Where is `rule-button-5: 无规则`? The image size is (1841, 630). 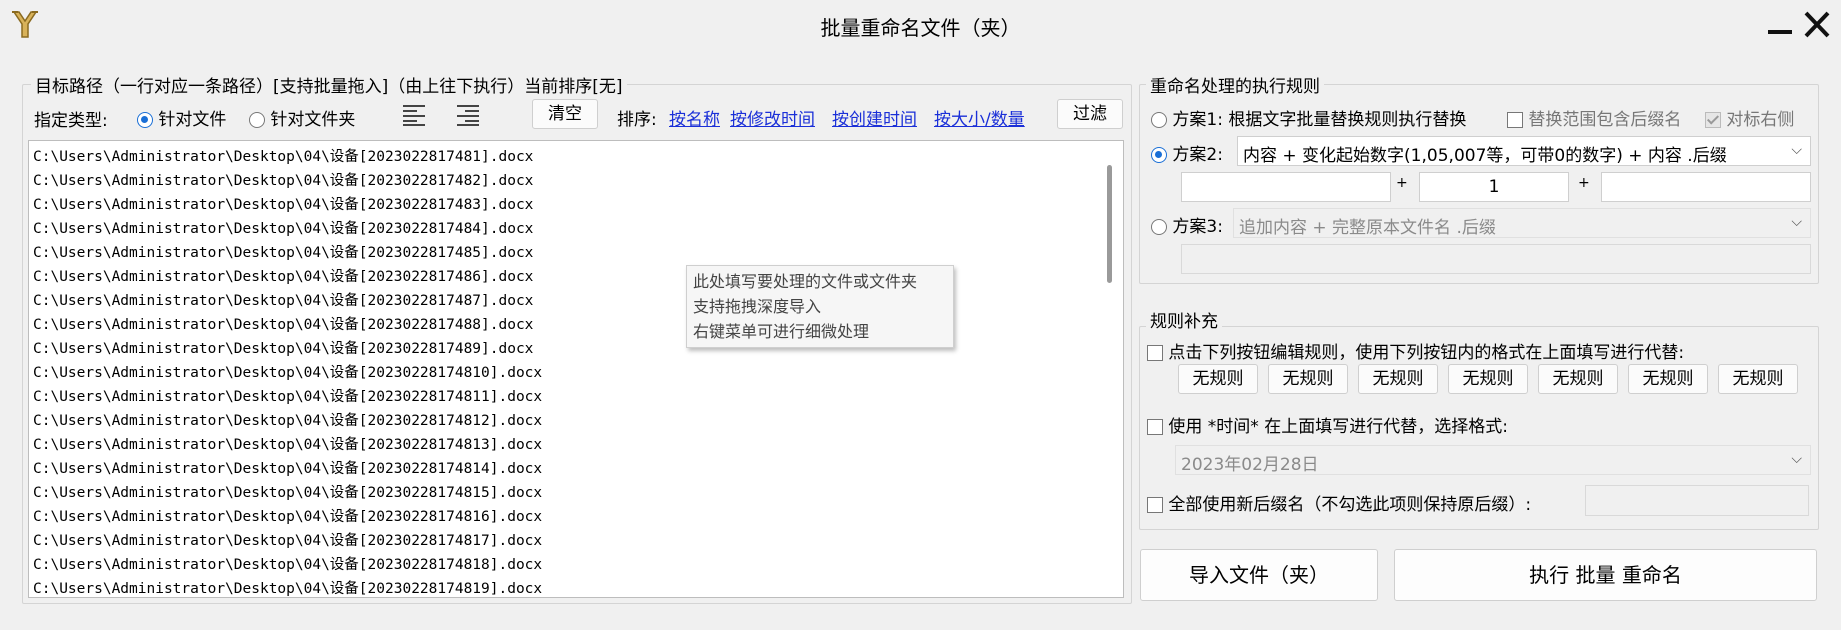
rule-button-5: 无规则 is located at coordinates (1578, 379).